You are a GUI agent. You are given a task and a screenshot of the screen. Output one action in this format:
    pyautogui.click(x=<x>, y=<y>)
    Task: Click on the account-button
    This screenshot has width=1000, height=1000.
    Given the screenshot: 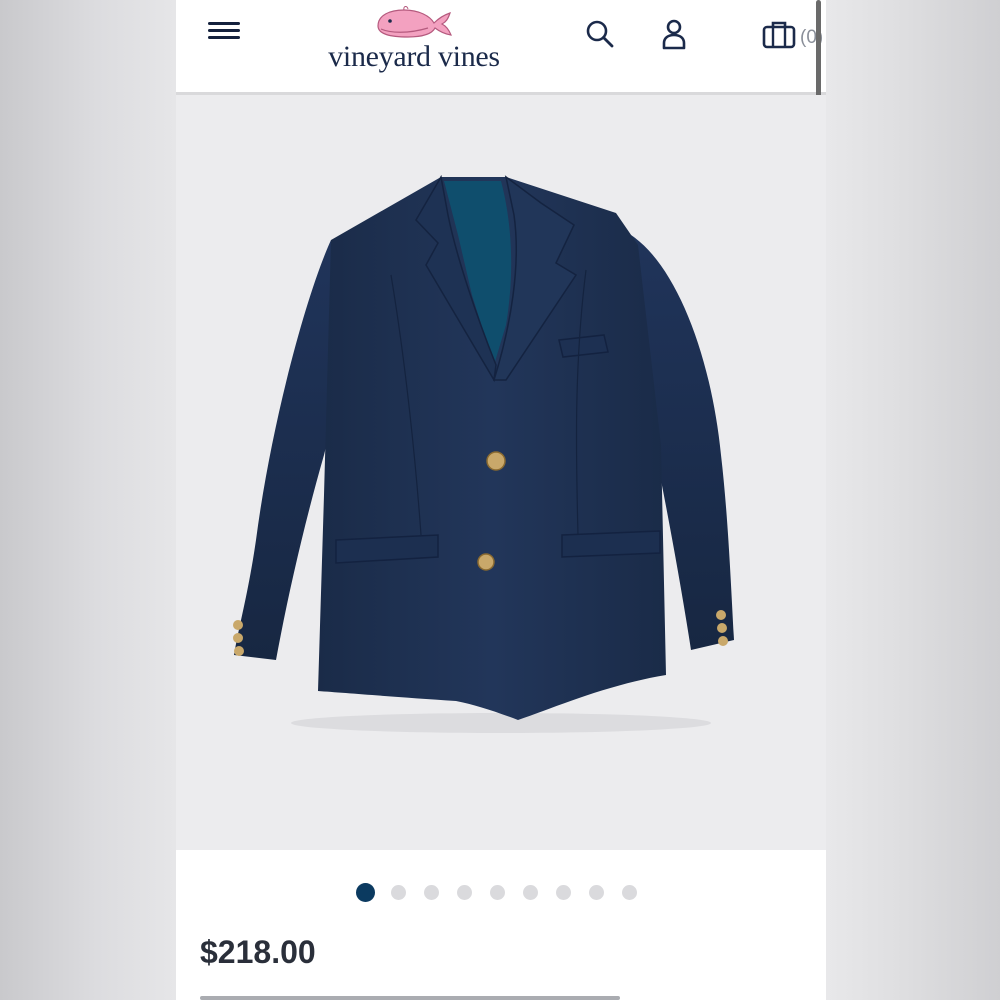 What is the action you would take?
    pyautogui.click(x=674, y=37)
    